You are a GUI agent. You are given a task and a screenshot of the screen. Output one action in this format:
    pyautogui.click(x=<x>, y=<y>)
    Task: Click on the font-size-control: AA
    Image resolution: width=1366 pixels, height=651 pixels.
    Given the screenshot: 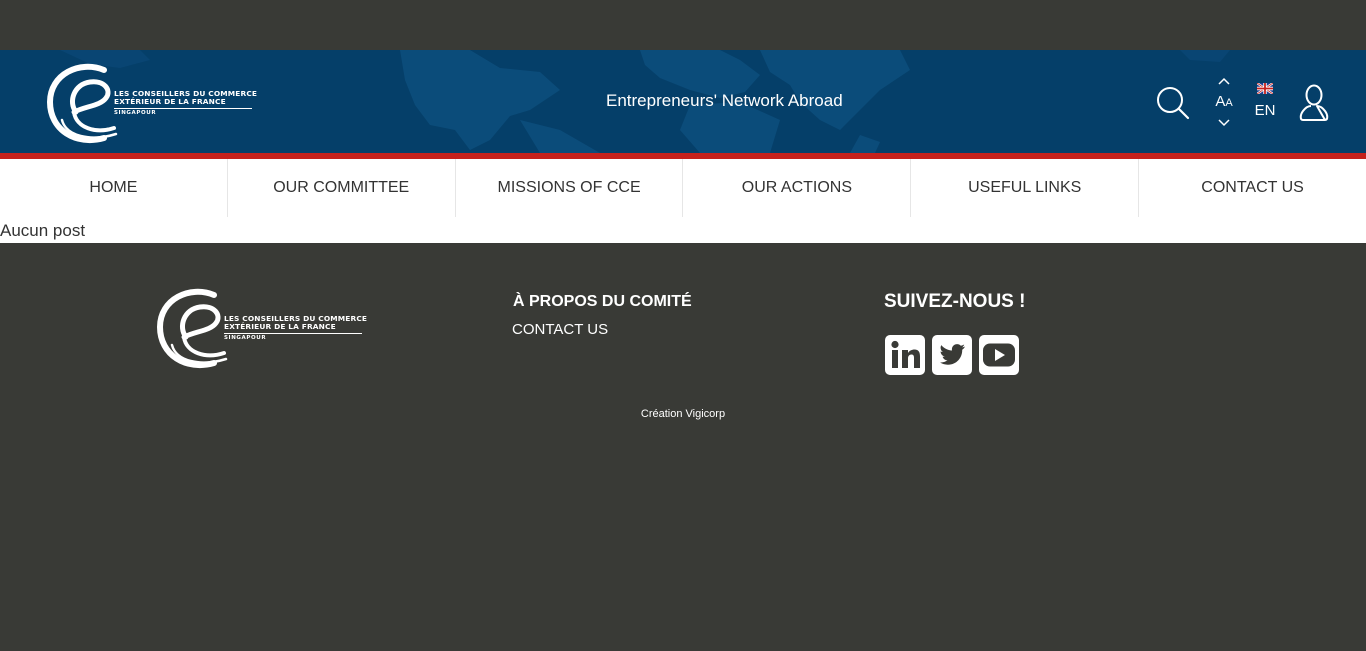 What is the action you would take?
    pyautogui.click(x=1224, y=102)
    